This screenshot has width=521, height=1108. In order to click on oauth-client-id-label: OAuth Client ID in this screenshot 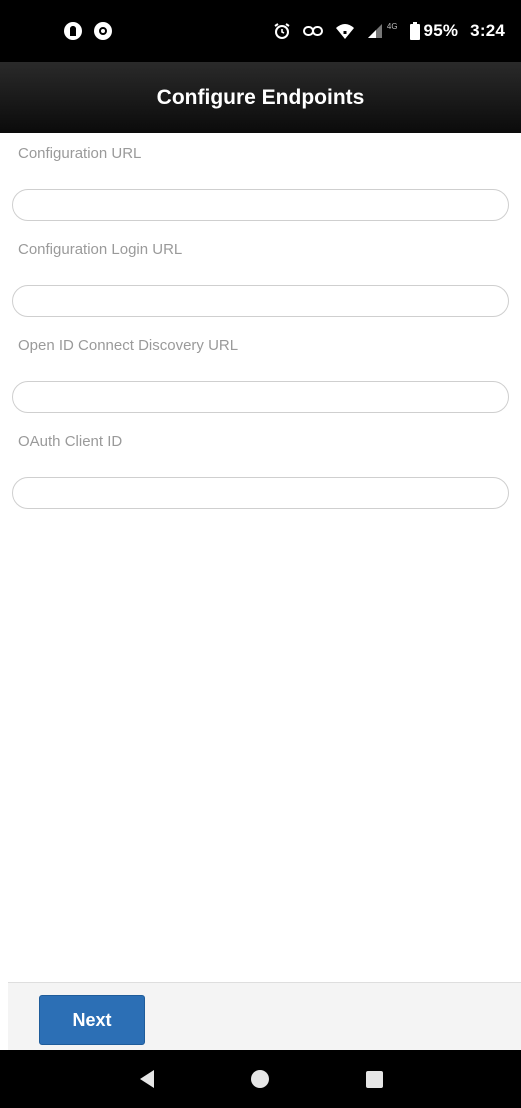, I will do `click(70, 441)`.